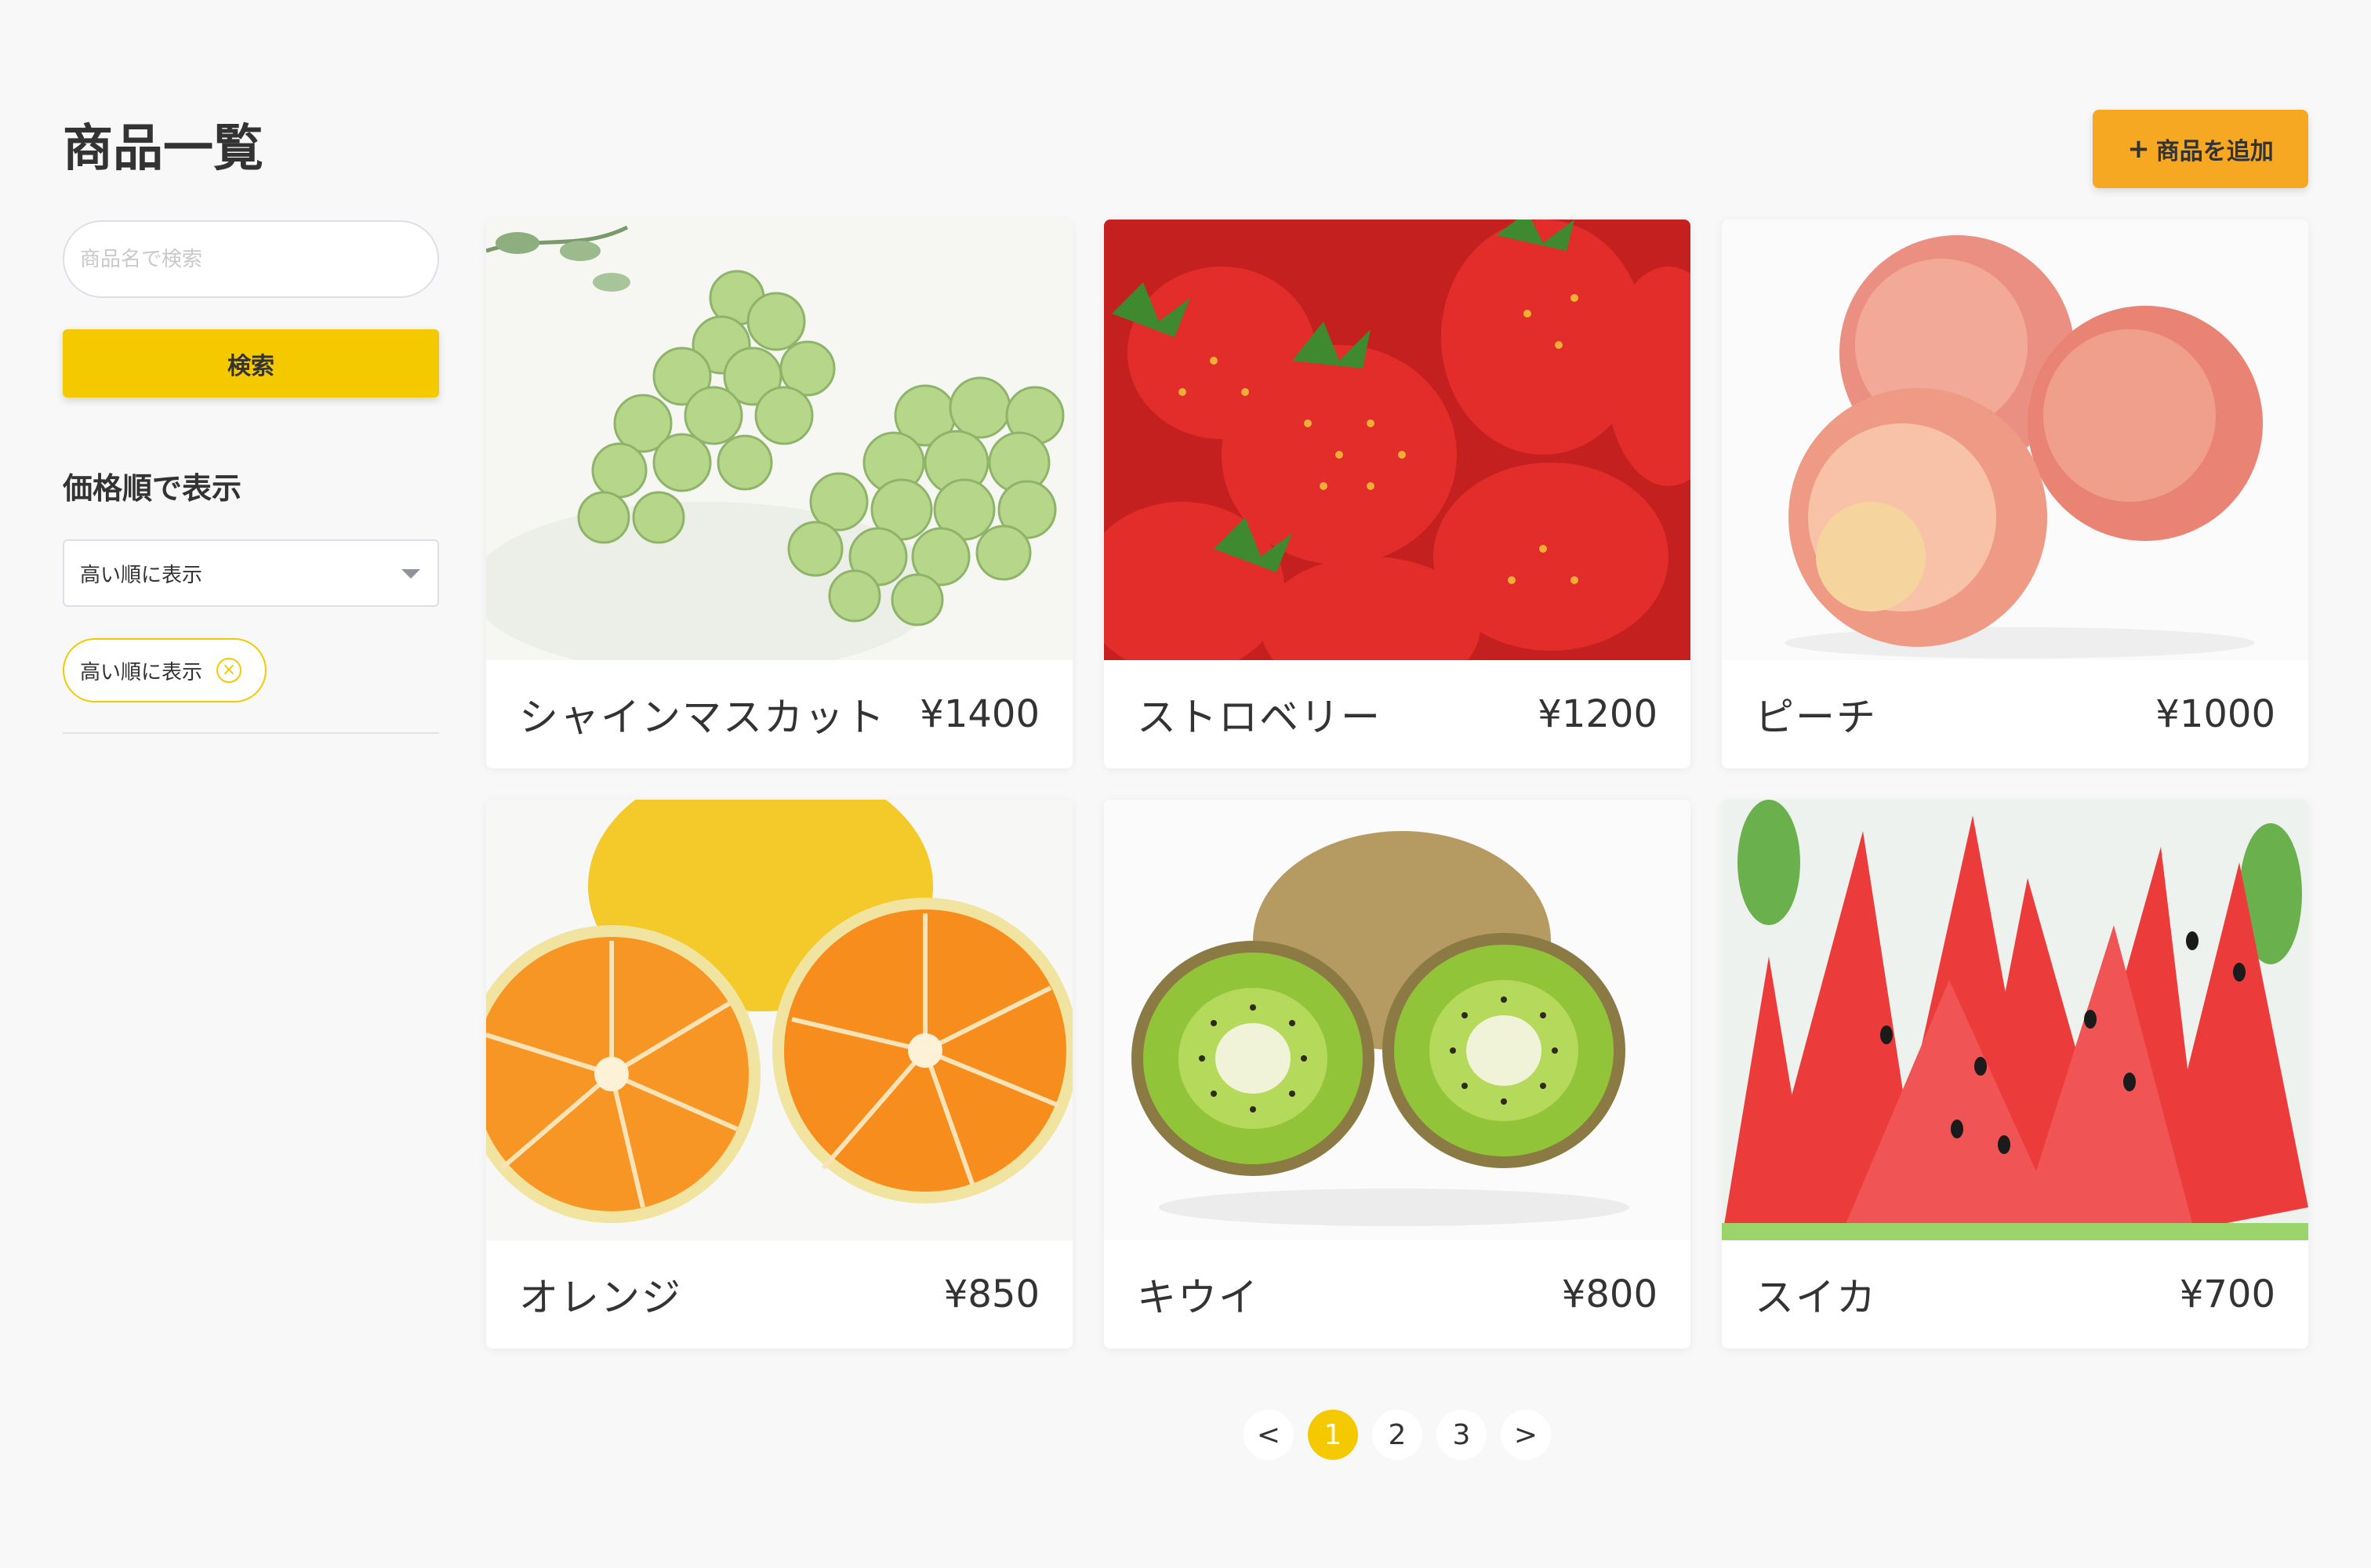  Describe the element at coordinates (251, 259) in the screenshot. I see `search-input` at that location.